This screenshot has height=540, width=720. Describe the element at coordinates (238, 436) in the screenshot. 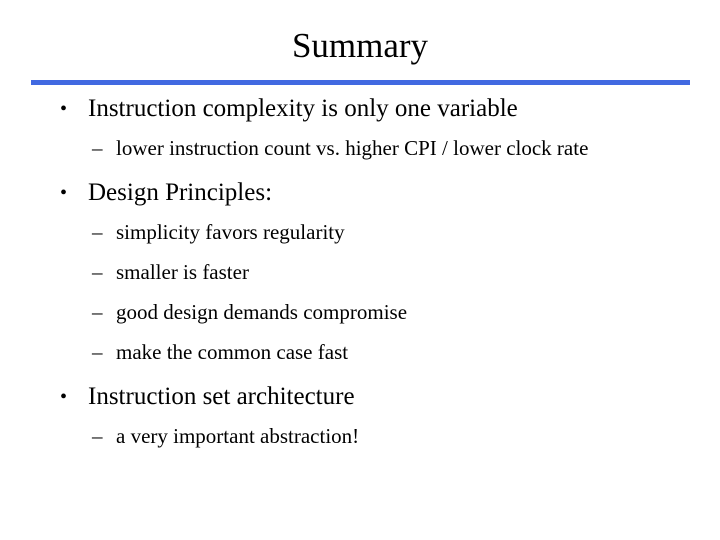

I see `bullet-level2-label: a very important abstraction!` at that location.